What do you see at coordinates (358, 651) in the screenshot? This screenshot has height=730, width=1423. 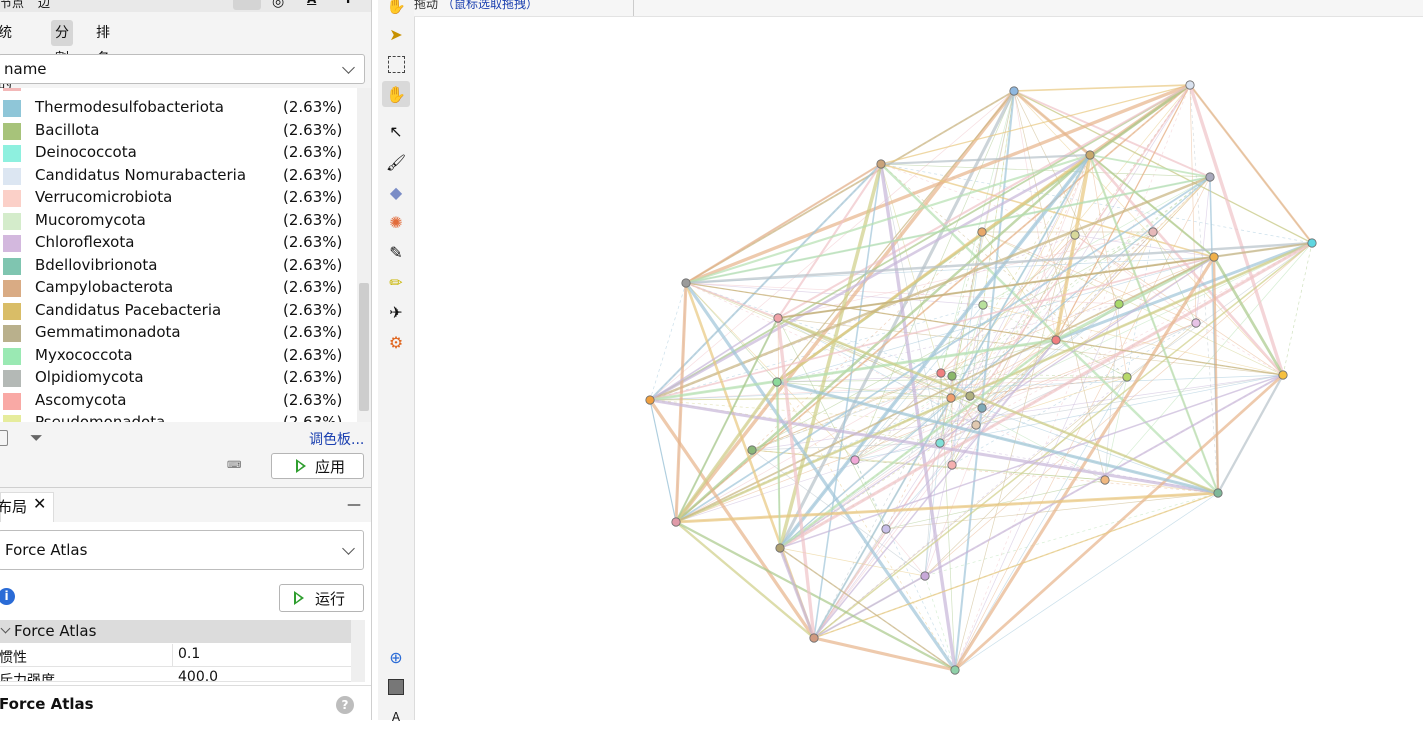 I see `properties-scrollbar` at bounding box center [358, 651].